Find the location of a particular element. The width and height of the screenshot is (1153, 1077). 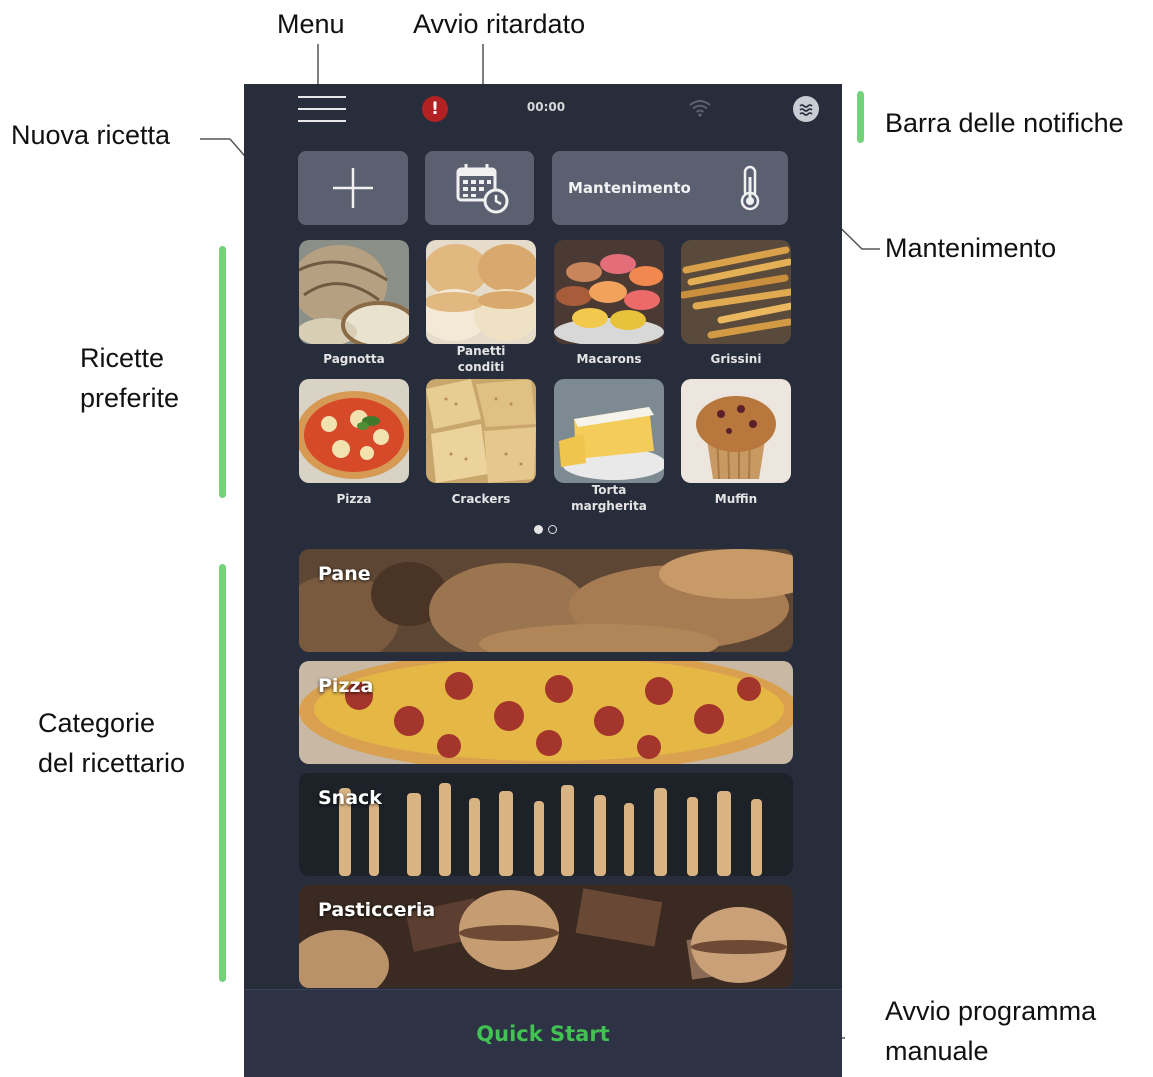

callout-delayed-start: Avvio ritardato is located at coordinates (499, 24).